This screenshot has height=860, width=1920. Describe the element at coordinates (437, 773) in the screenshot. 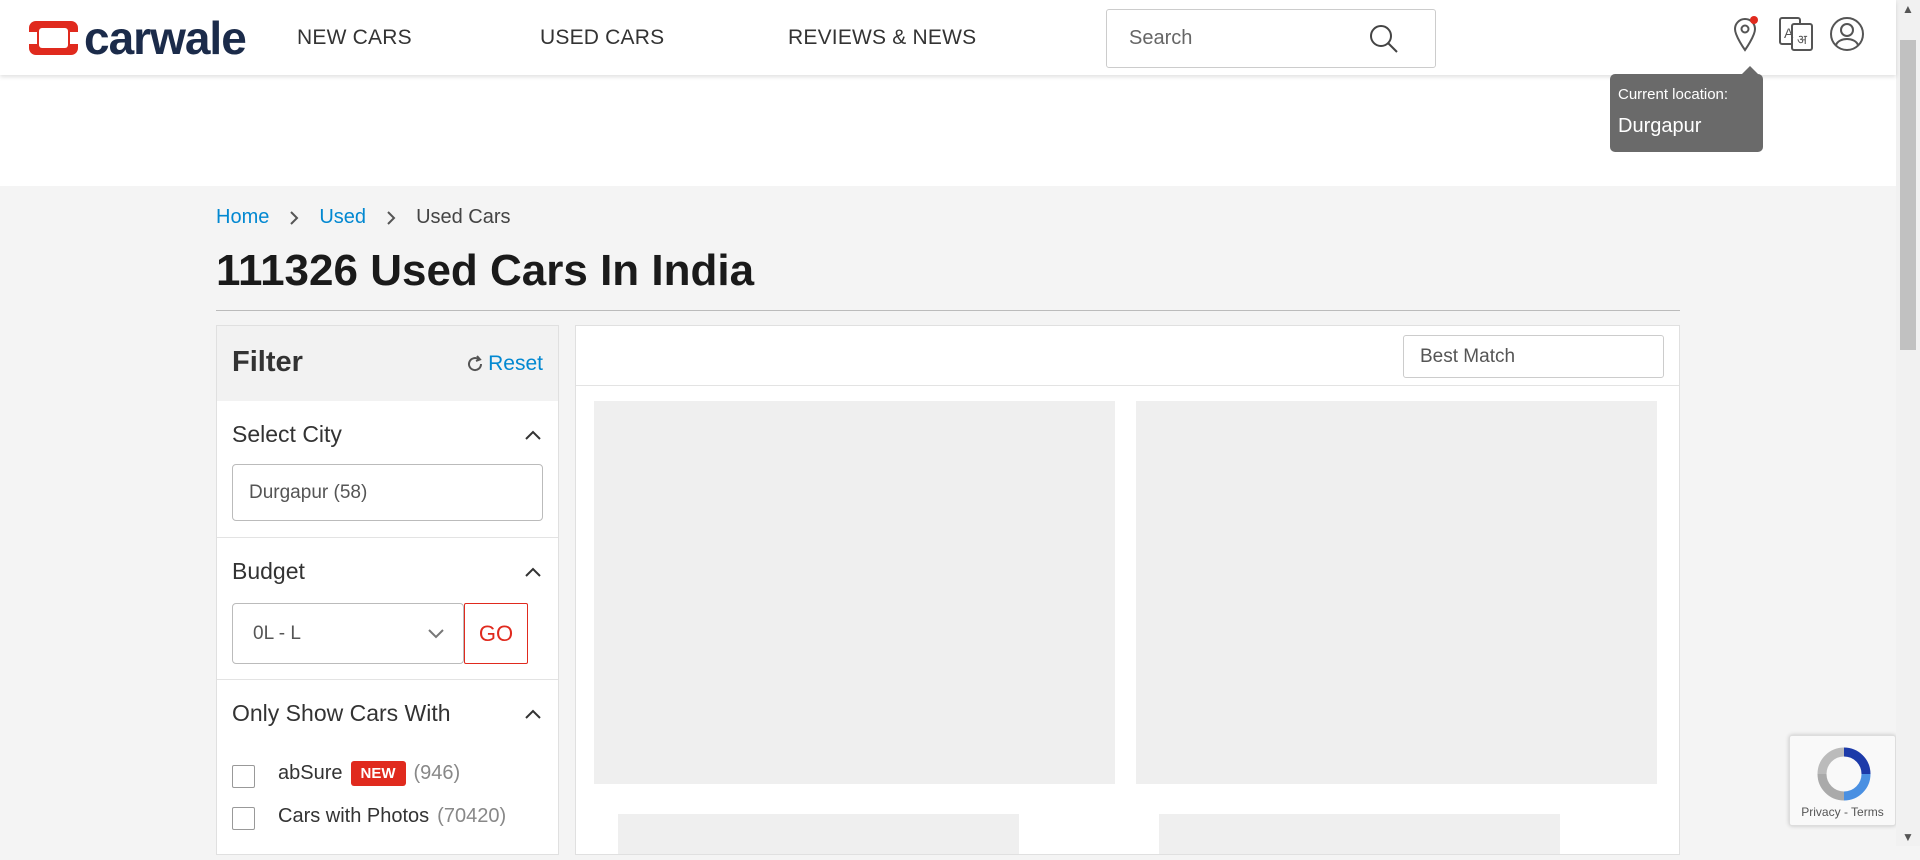

I see `absure-count: (946)` at that location.